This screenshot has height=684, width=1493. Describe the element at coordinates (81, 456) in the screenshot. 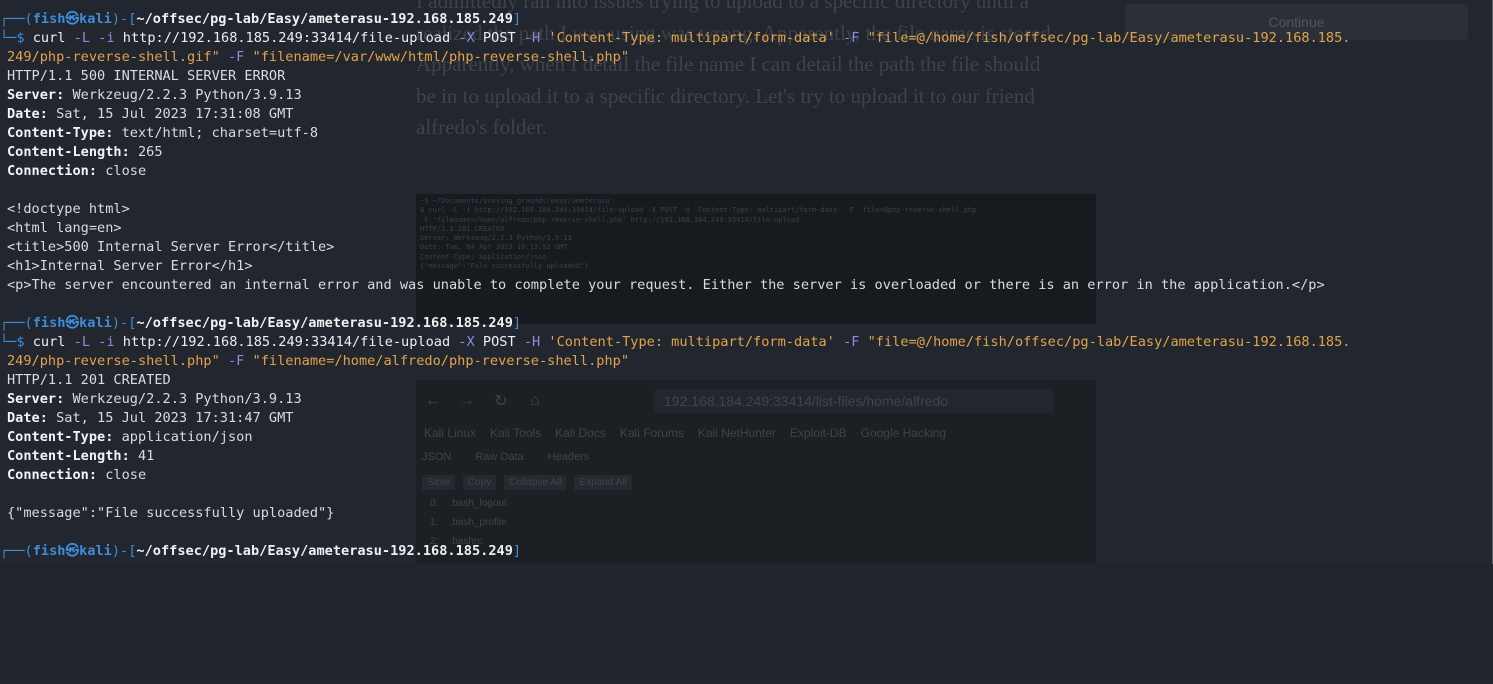

I see `http-header: Content-Length: 41` at that location.